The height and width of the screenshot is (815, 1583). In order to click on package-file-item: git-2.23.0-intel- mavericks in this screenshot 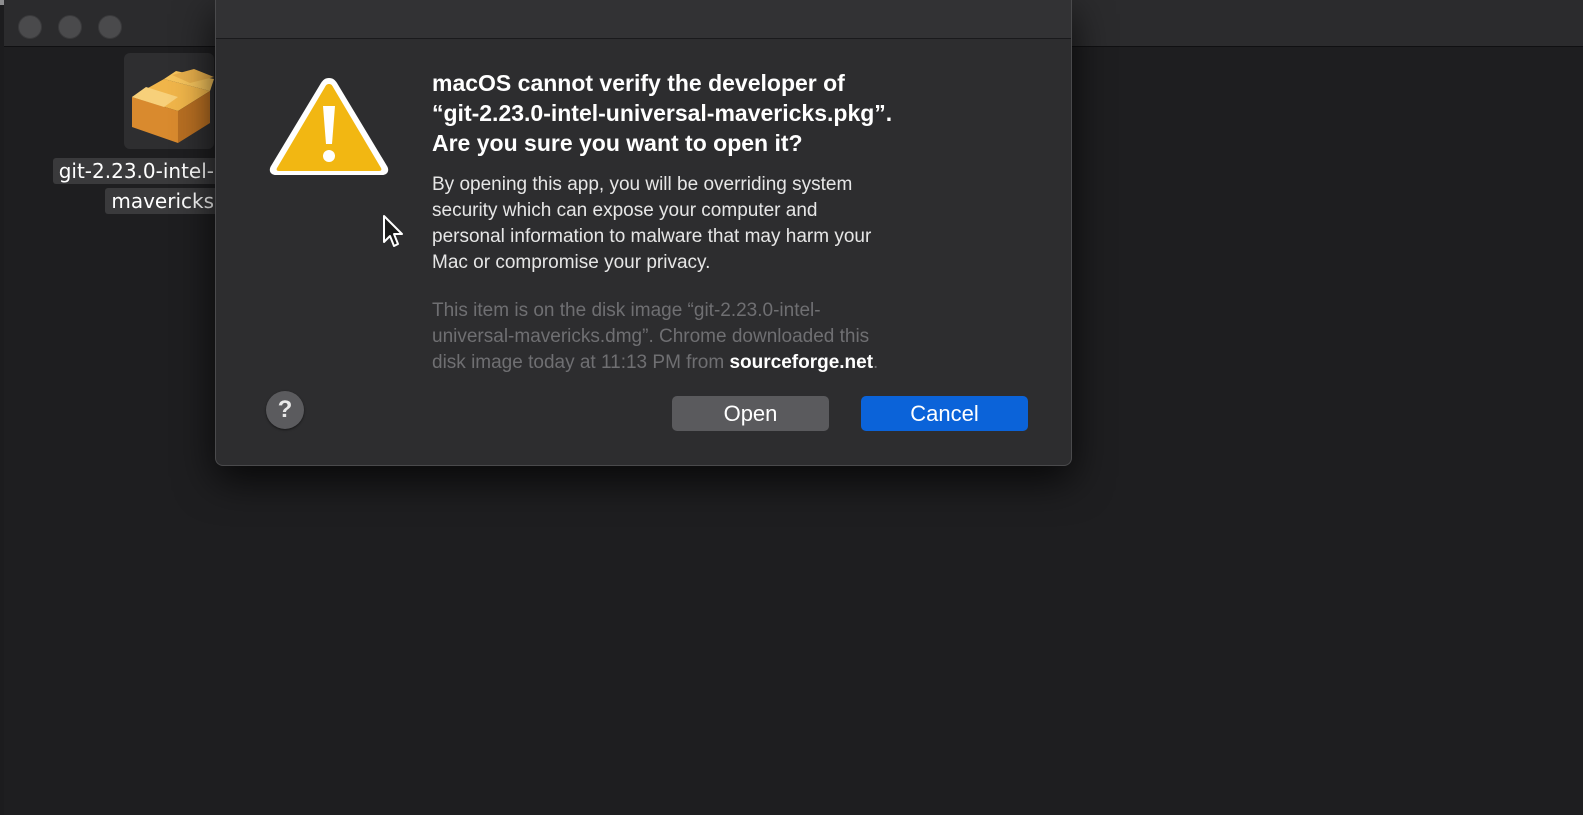, I will do `click(120, 138)`.